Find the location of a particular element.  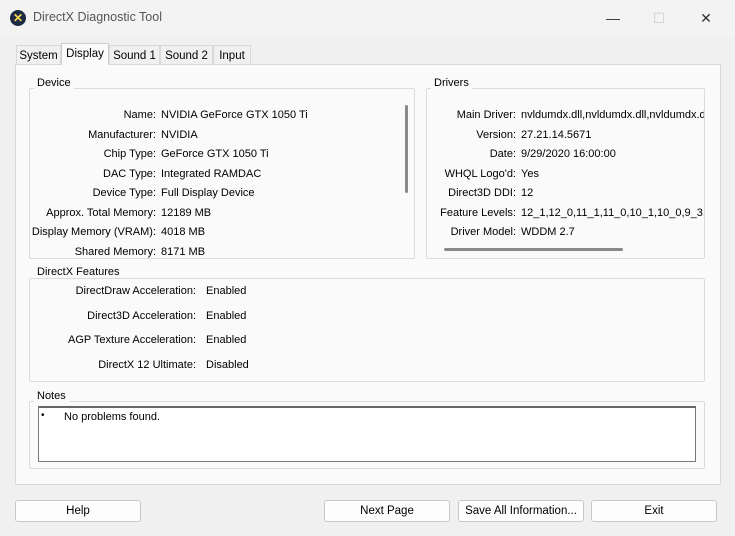

features-label: AGP Texture Acceleration: is located at coordinates (132, 340).